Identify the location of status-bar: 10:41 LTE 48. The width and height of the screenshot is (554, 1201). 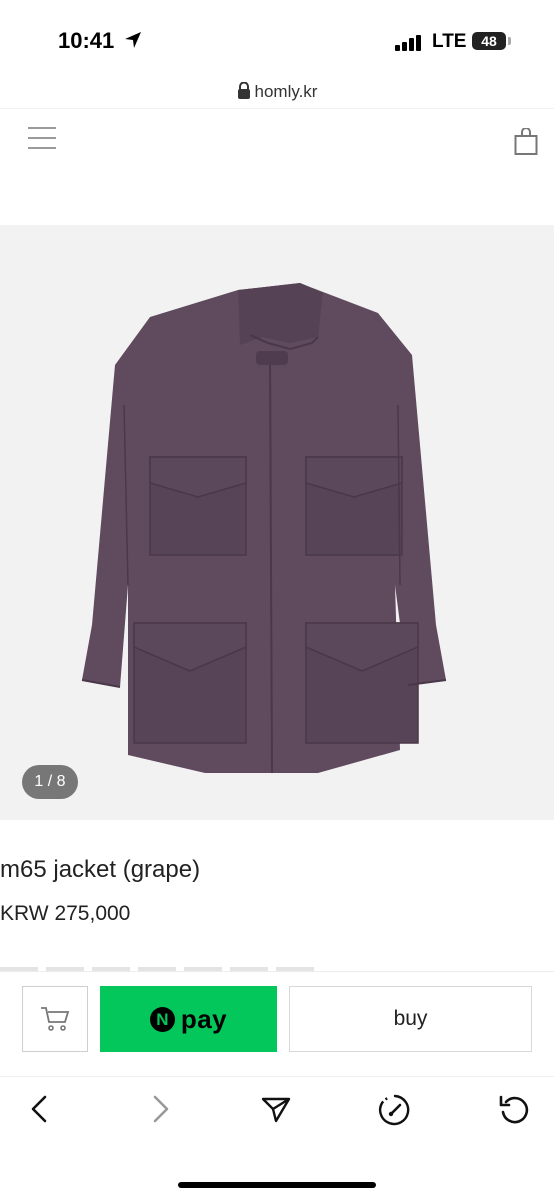
(277, 40).